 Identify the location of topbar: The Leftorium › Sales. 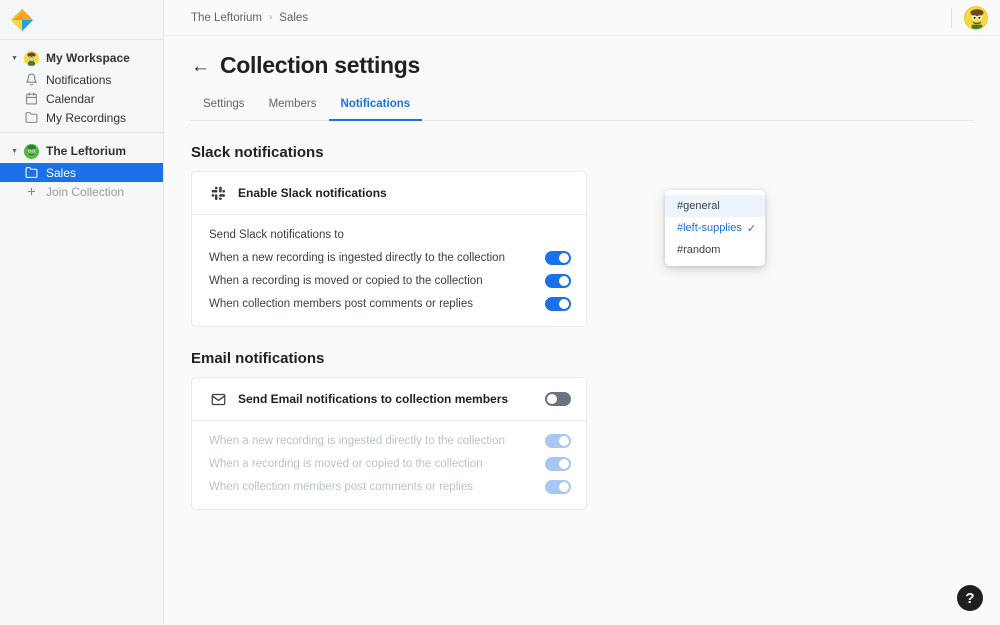
(582, 18).